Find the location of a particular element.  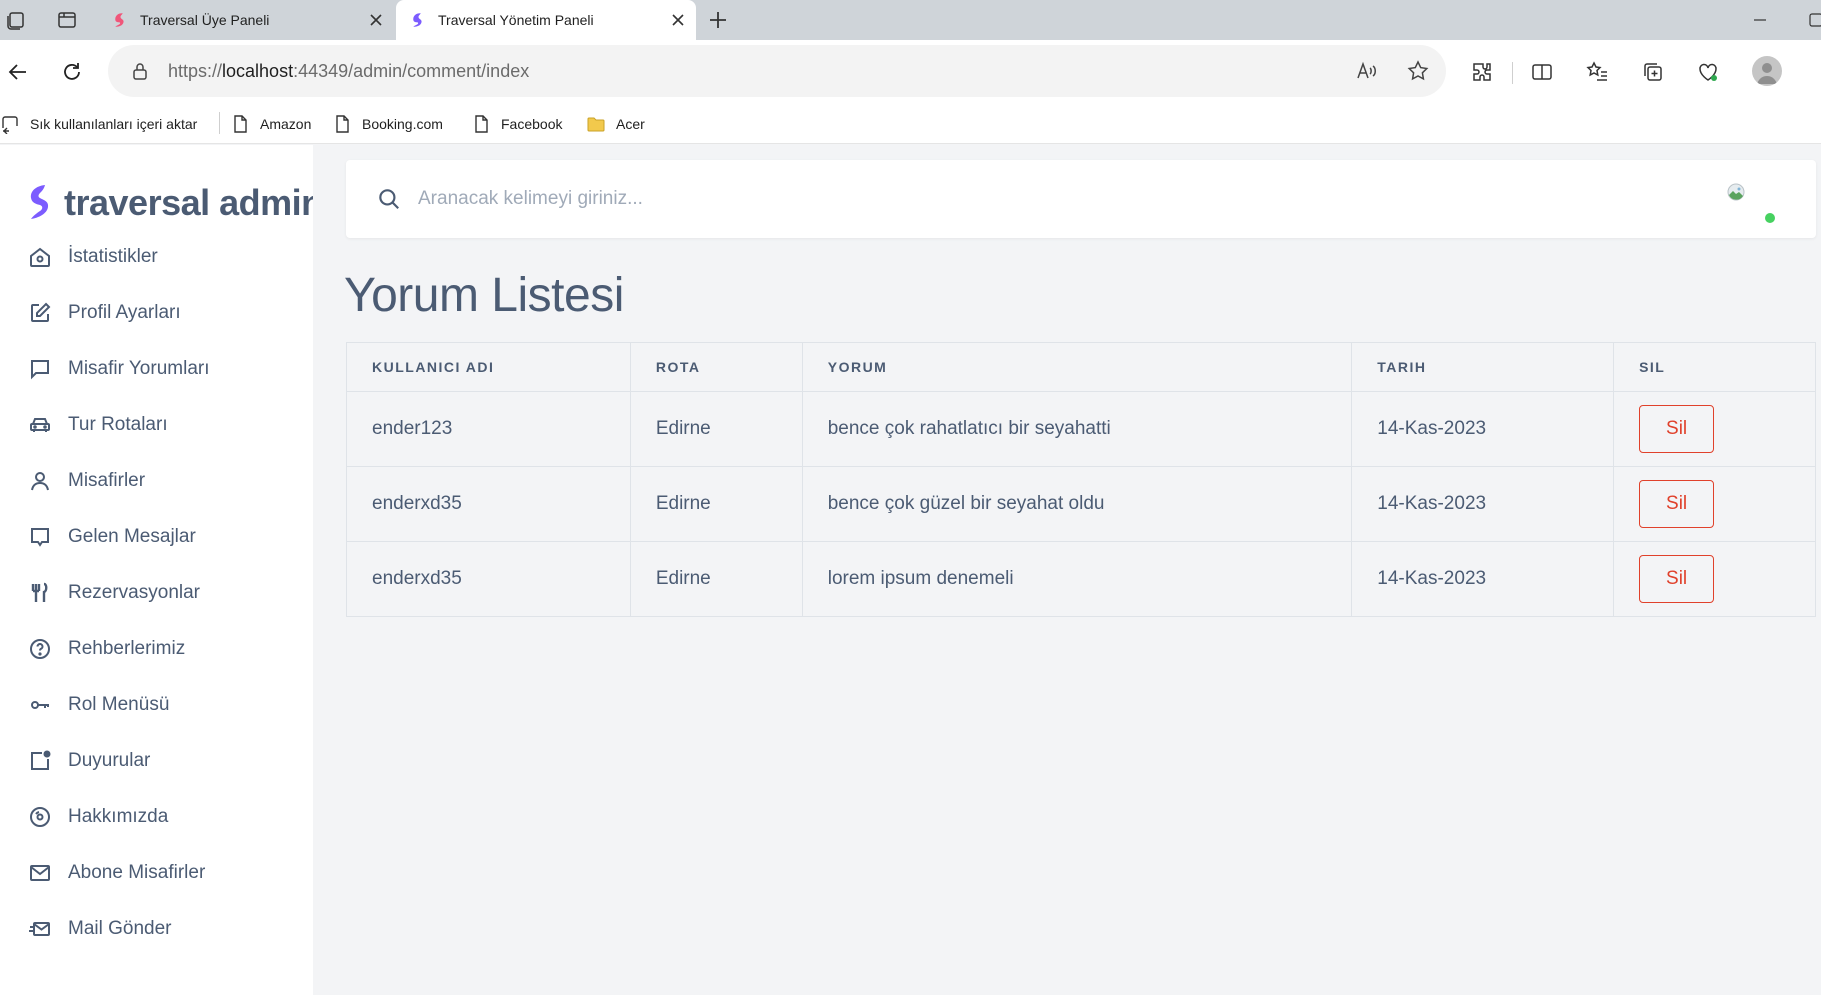

lock-icon is located at coordinates (140, 71).